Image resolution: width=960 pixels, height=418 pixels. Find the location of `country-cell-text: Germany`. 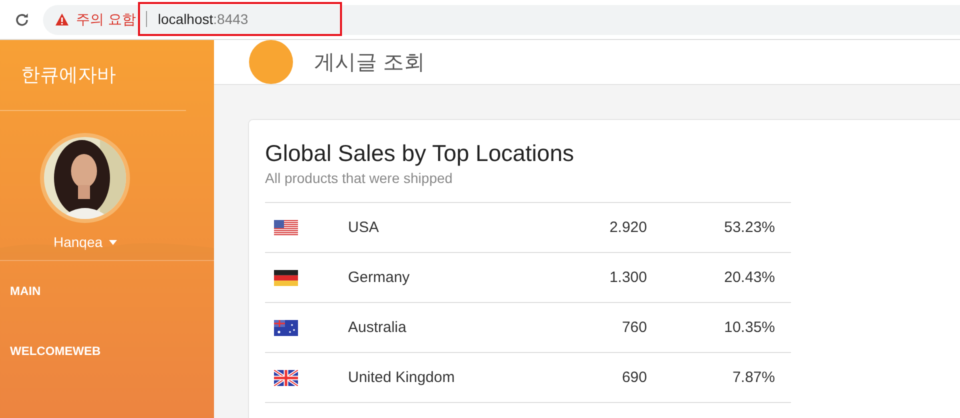

country-cell-text: Germany is located at coordinates (379, 277).